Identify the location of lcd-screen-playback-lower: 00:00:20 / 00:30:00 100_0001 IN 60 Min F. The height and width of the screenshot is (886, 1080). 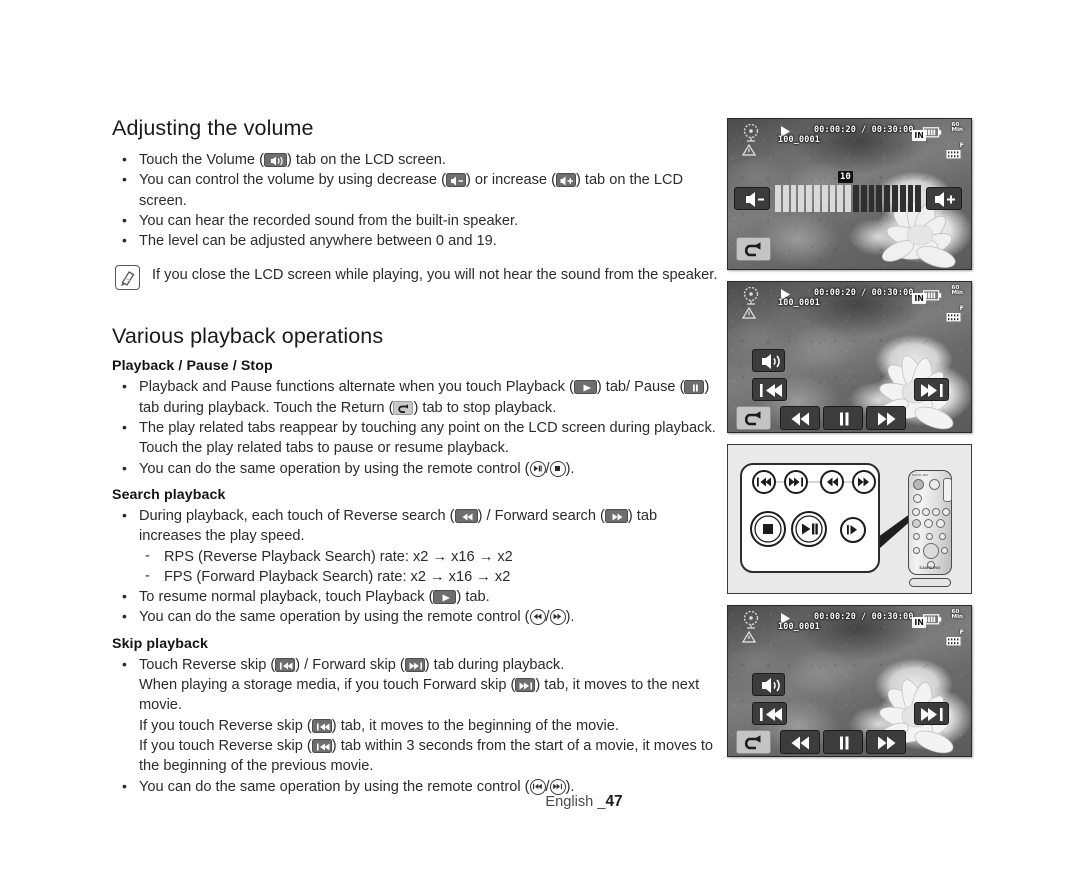
(849, 681).